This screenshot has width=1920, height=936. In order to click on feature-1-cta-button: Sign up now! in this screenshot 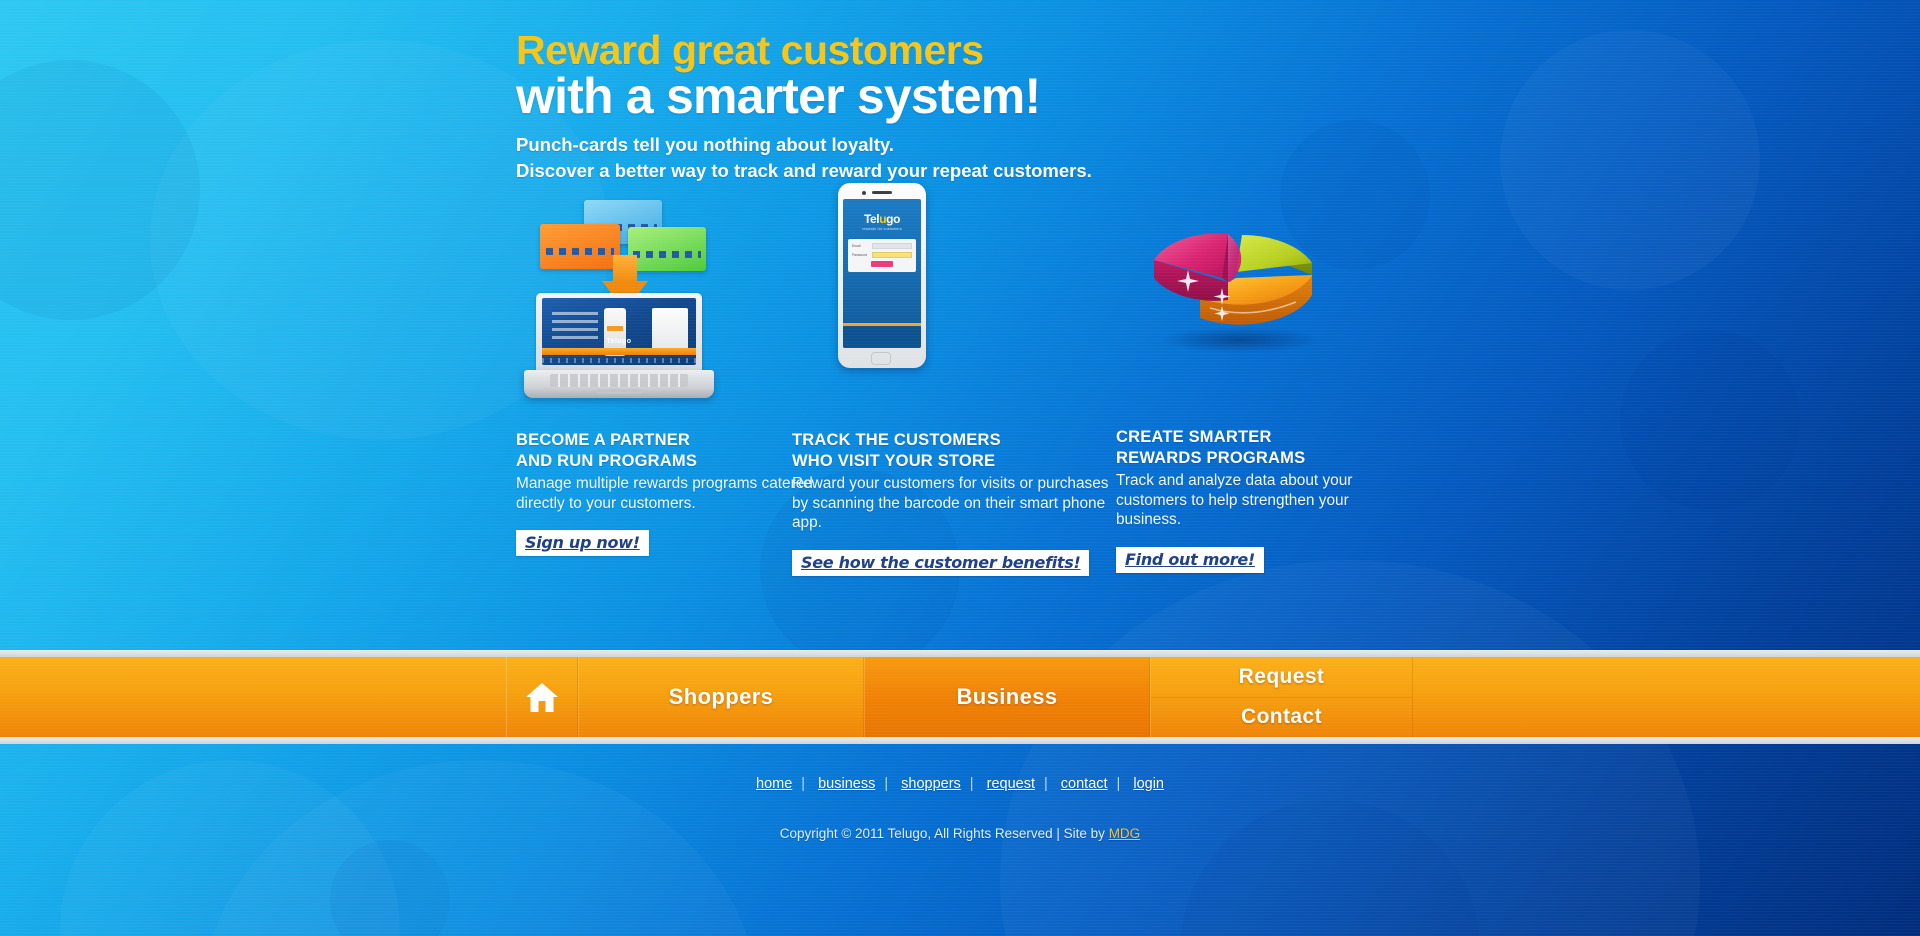, I will do `click(582, 543)`.